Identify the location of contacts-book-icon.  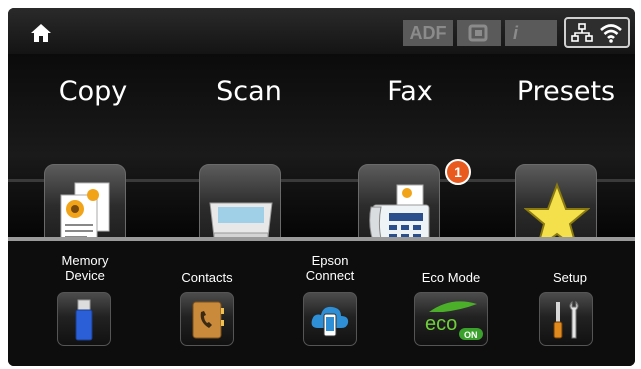
(208, 320).